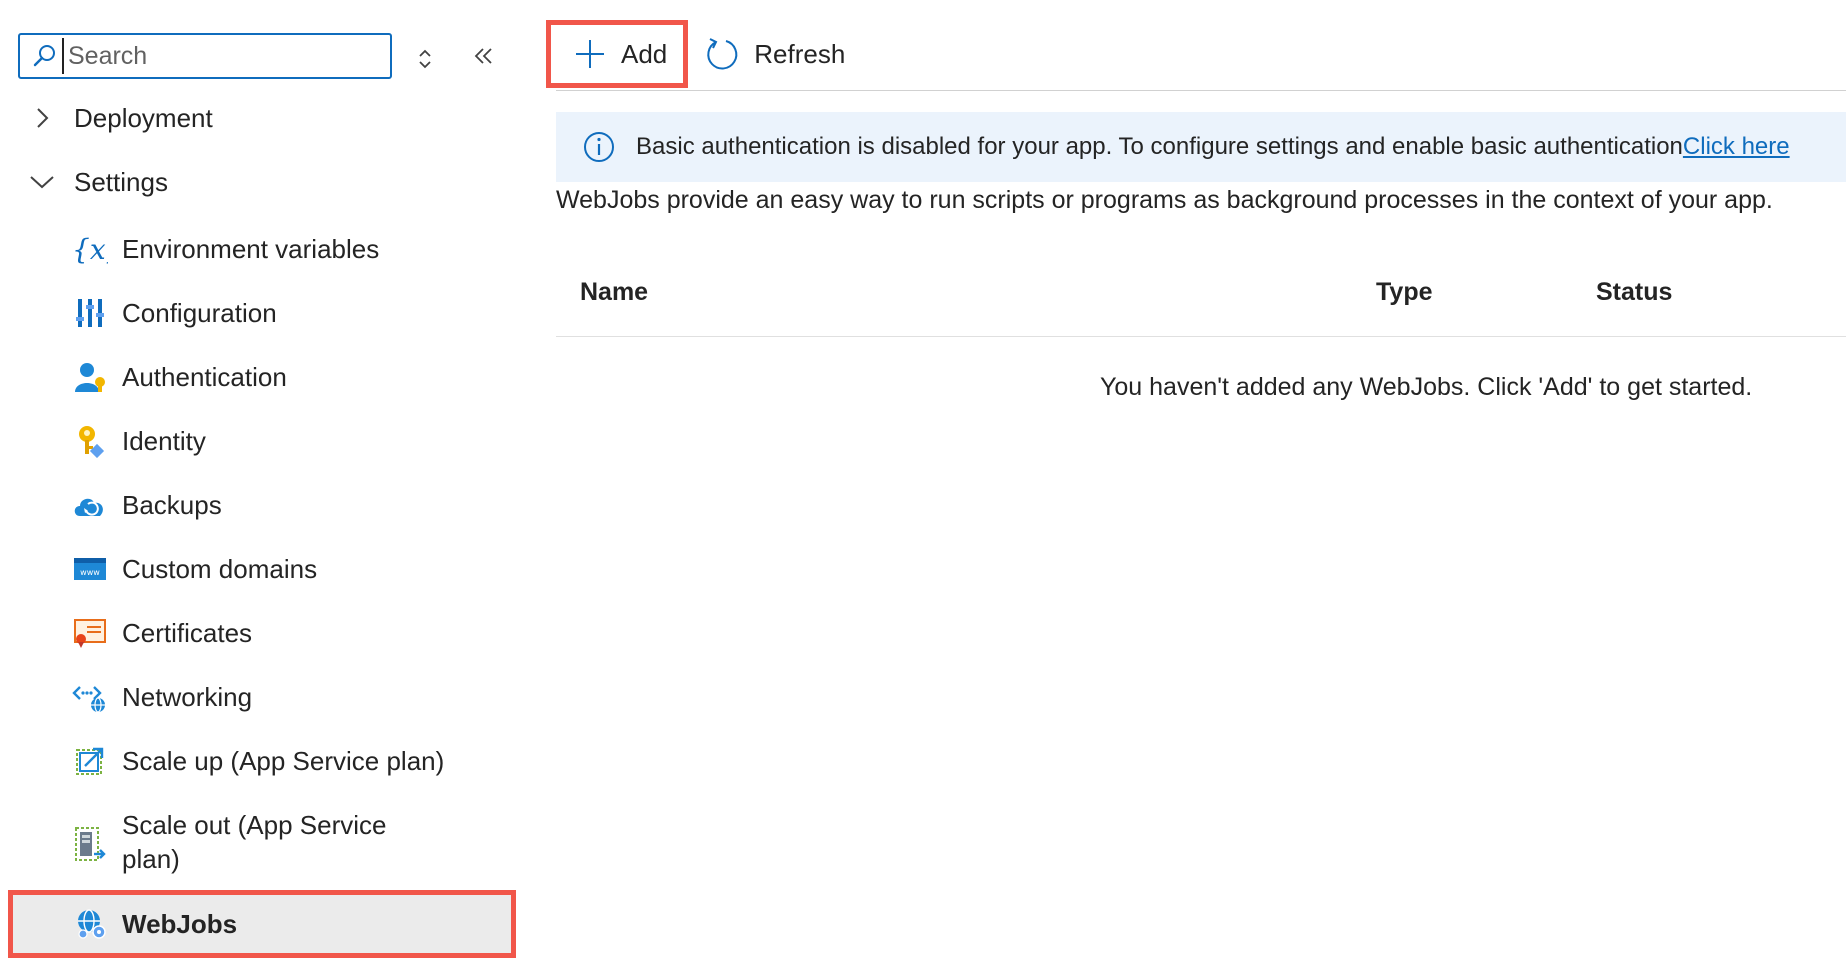 This screenshot has height=964, width=1846. What do you see at coordinates (1736, 147) in the screenshot?
I see `click-here-link: Click here` at bounding box center [1736, 147].